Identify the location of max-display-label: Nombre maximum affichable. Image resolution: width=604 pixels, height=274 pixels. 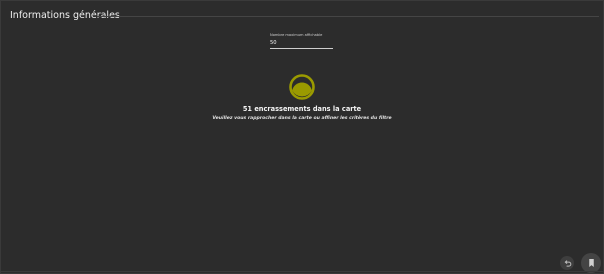
(296, 35).